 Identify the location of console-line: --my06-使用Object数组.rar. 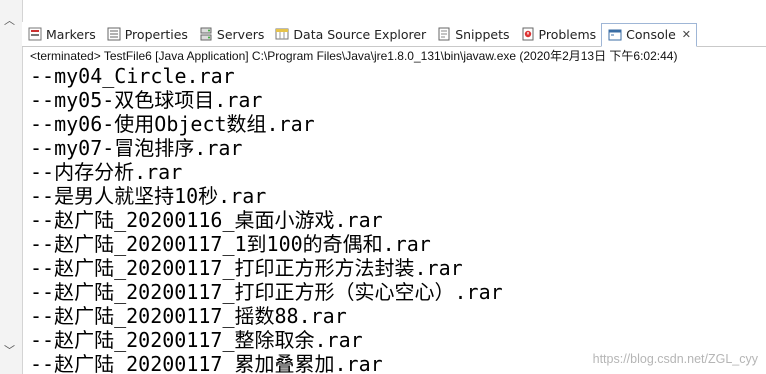
(172, 124).